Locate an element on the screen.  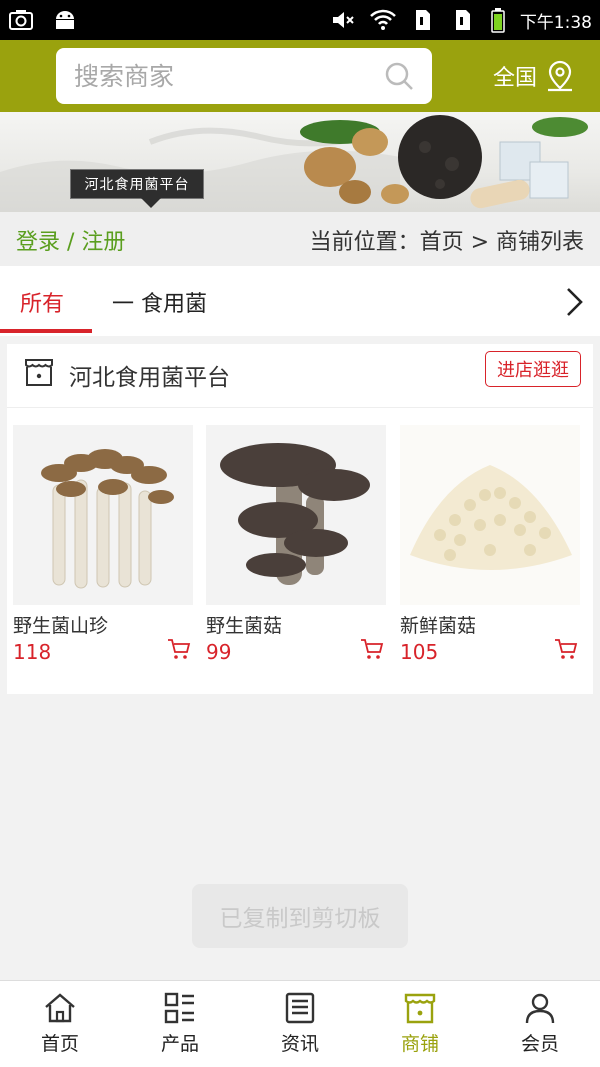
search-input is located at coordinates (224, 76).